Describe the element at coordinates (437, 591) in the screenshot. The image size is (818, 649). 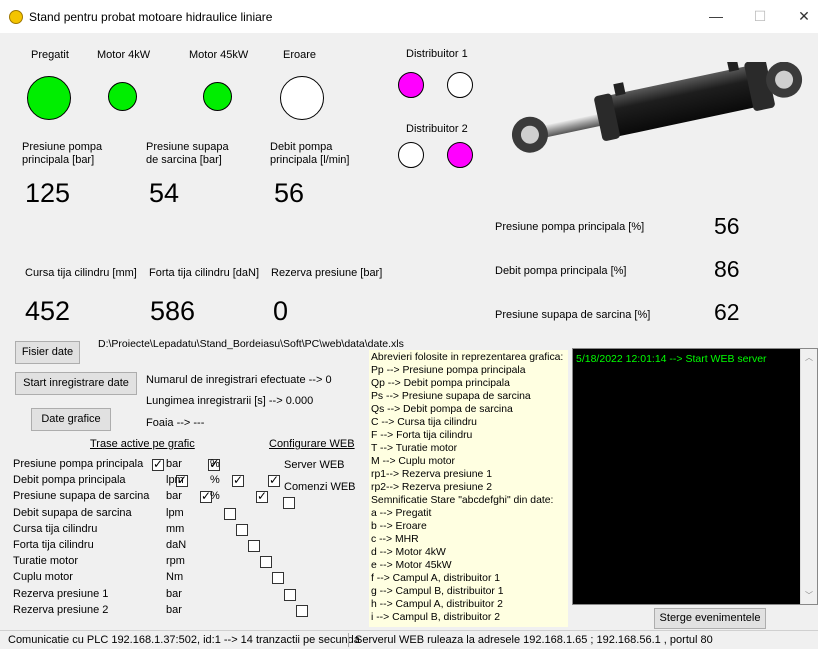
I see `legend-line: g --> Campul B, distribuitor 1` at that location.